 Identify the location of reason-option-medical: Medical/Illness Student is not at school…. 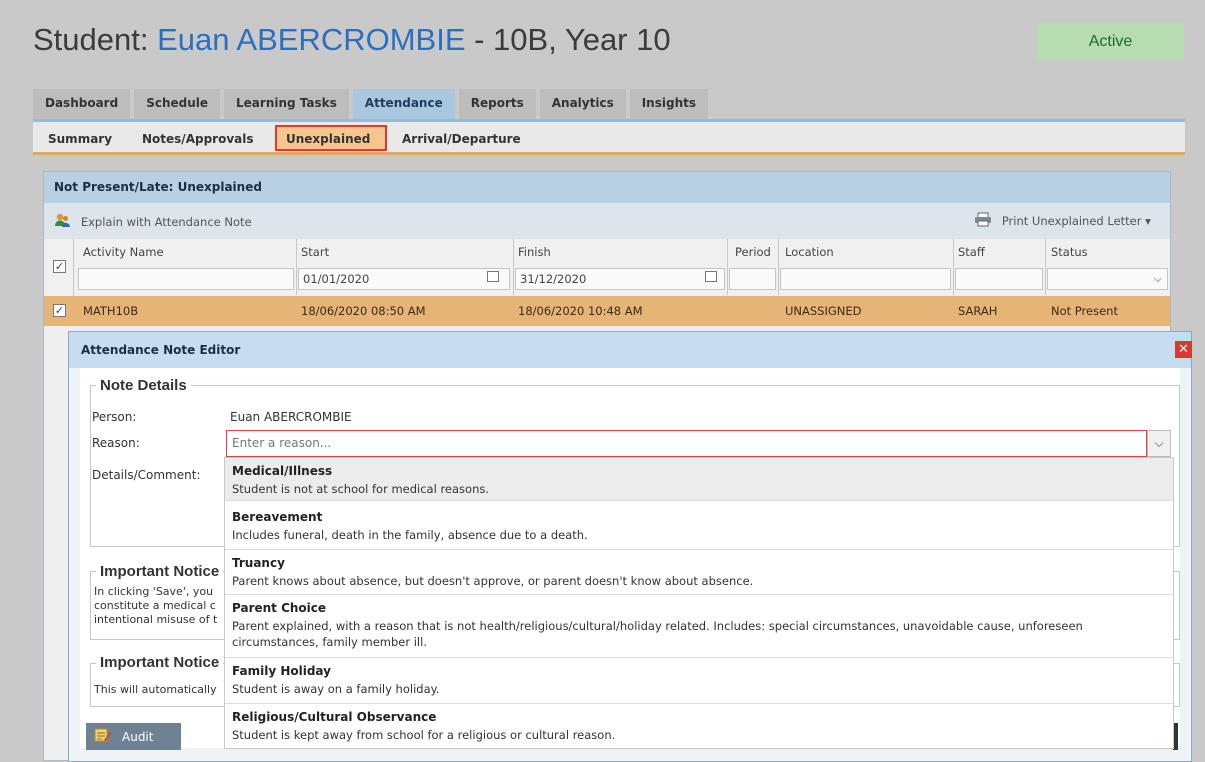
(699, 479).